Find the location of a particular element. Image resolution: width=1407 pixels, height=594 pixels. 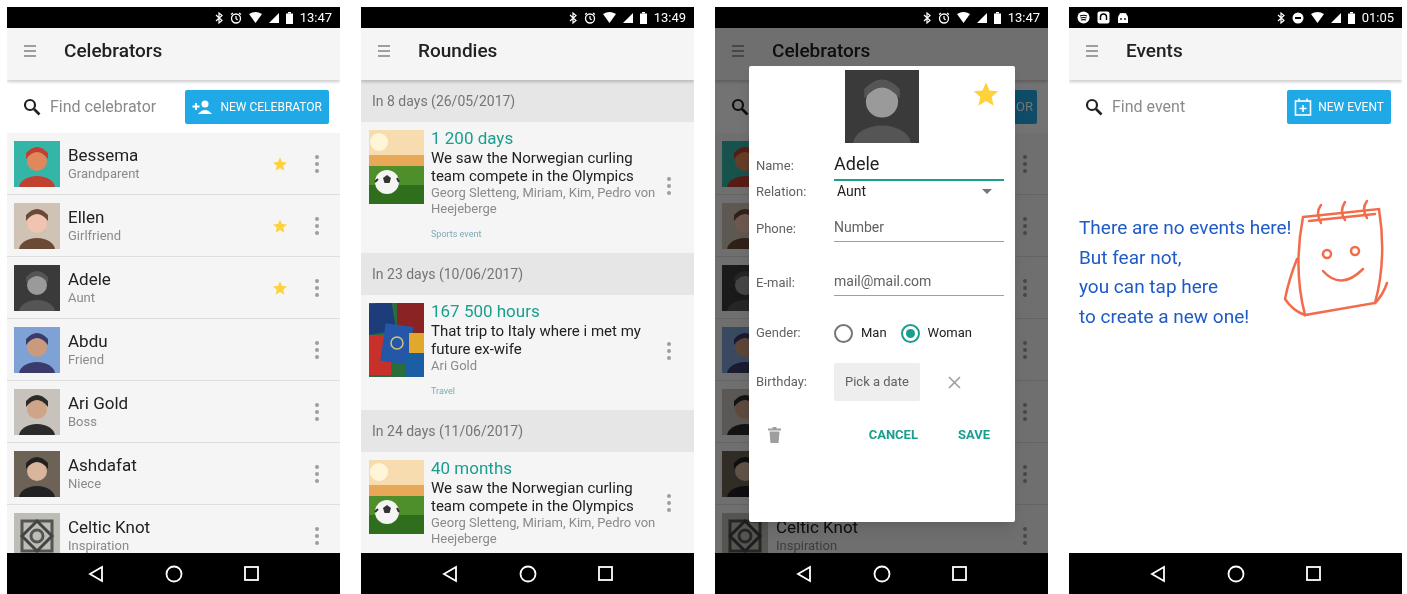

screen-title: Roundies is located at coordinates (458, 50).